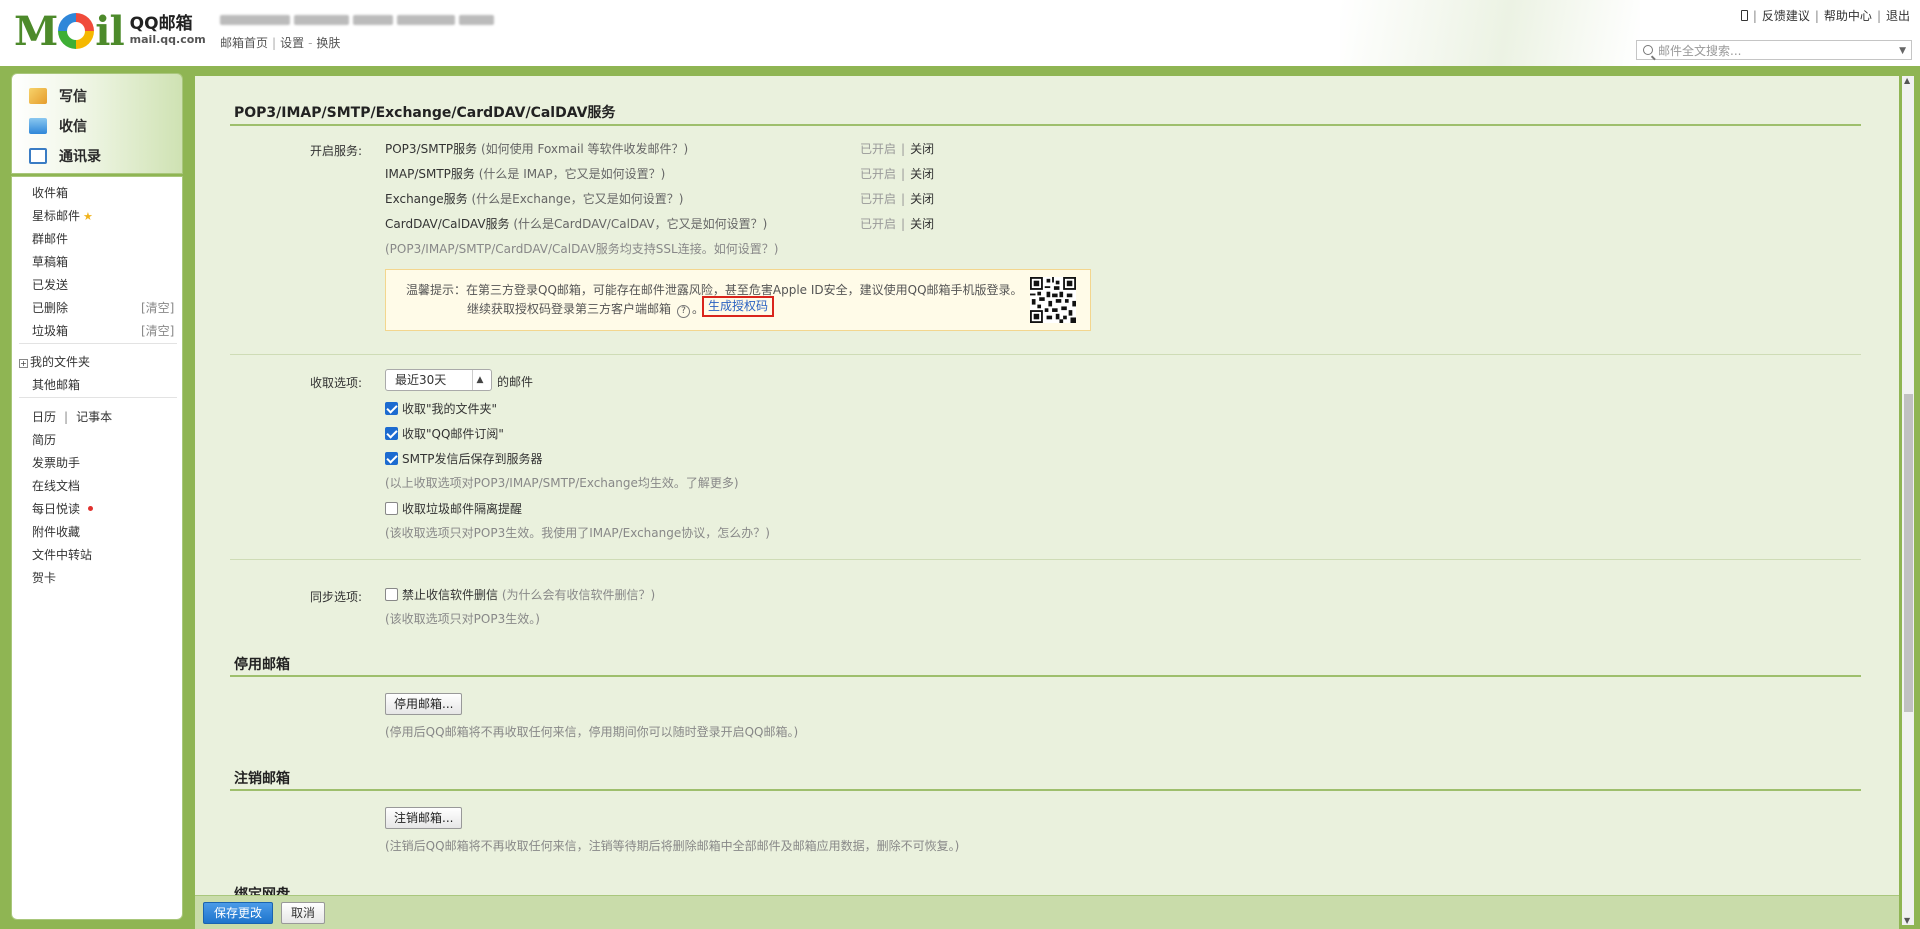  Describe the element at coordinates (38, 96) in the screenshot. I see `compose-icon` at that location.